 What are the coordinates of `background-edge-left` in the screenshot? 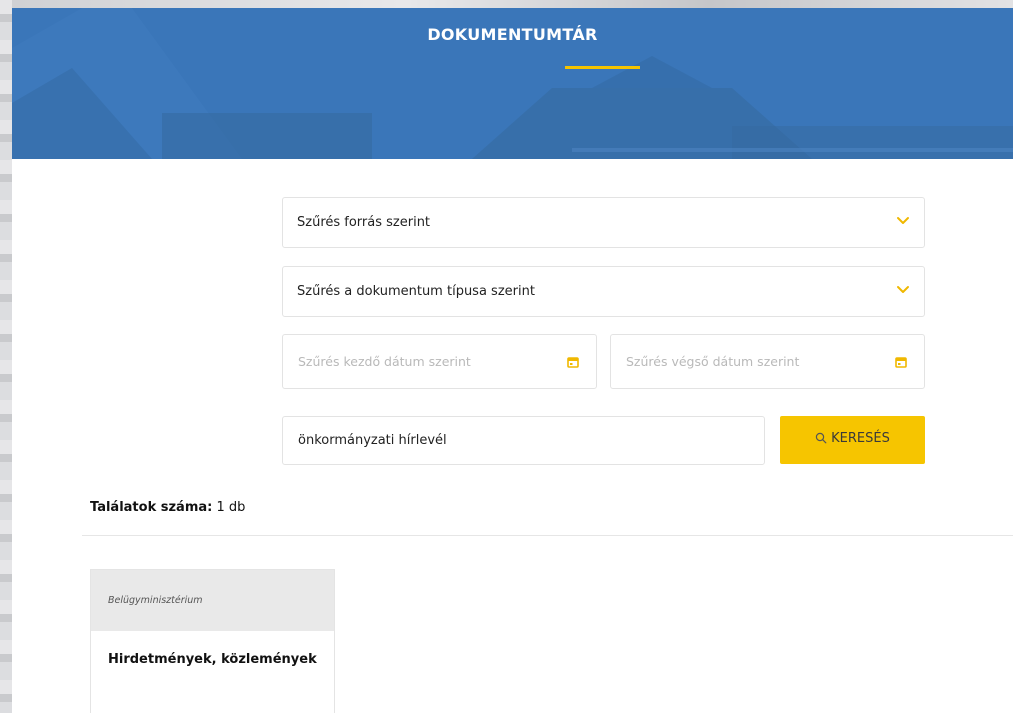 It's located at (6, 356).